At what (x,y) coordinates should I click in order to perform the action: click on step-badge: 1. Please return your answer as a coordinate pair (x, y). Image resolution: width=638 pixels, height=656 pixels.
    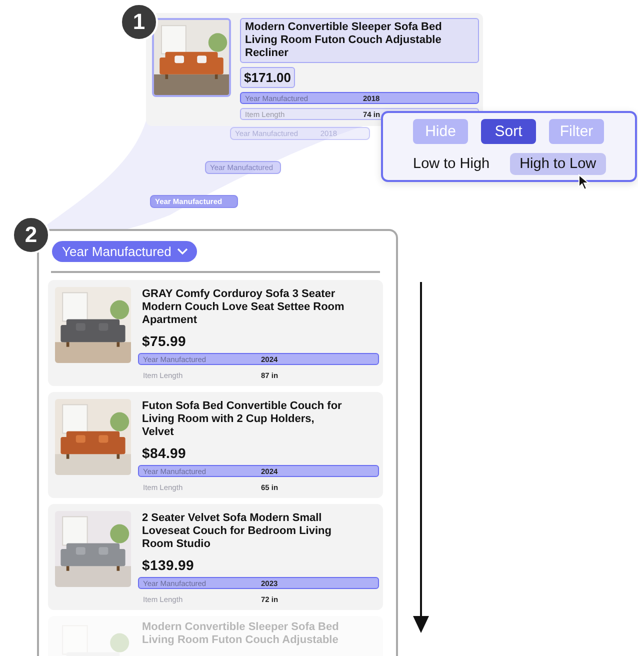
    Looking at the image, I should click on (139, 22).